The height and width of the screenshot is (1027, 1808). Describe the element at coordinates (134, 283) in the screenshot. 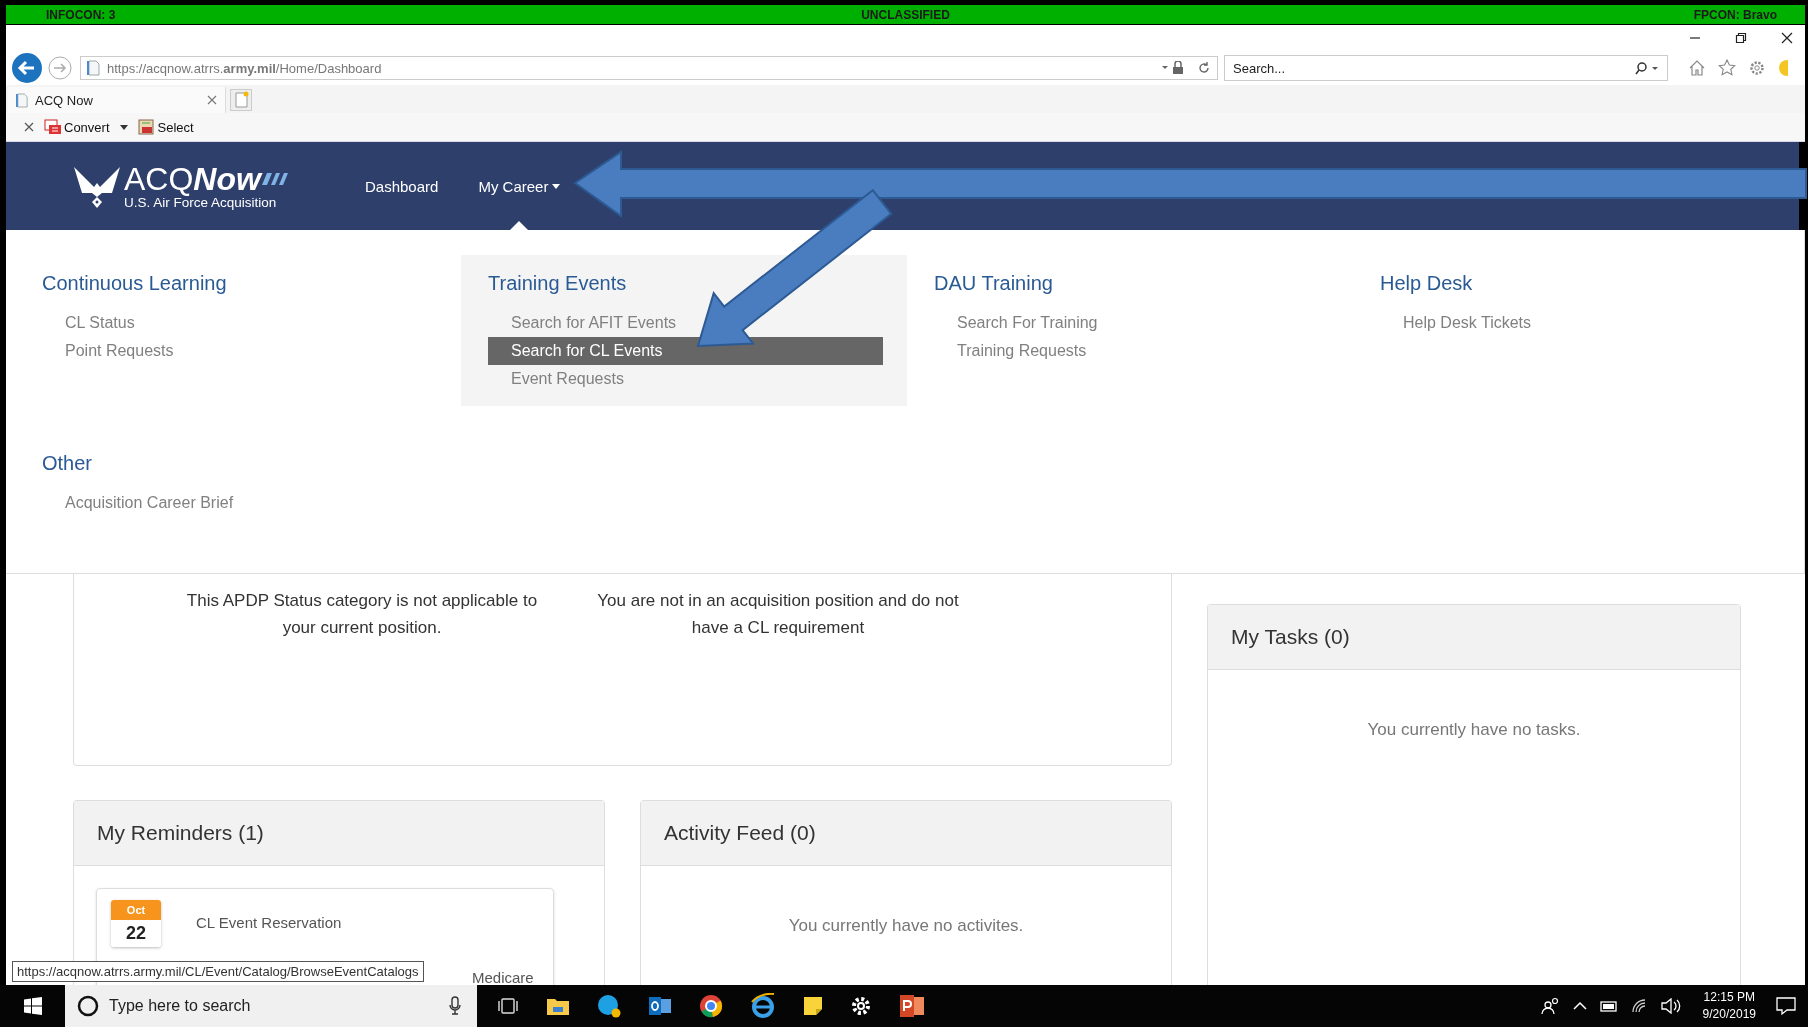

I see `menu-heading: Continuous Learning` at that location.